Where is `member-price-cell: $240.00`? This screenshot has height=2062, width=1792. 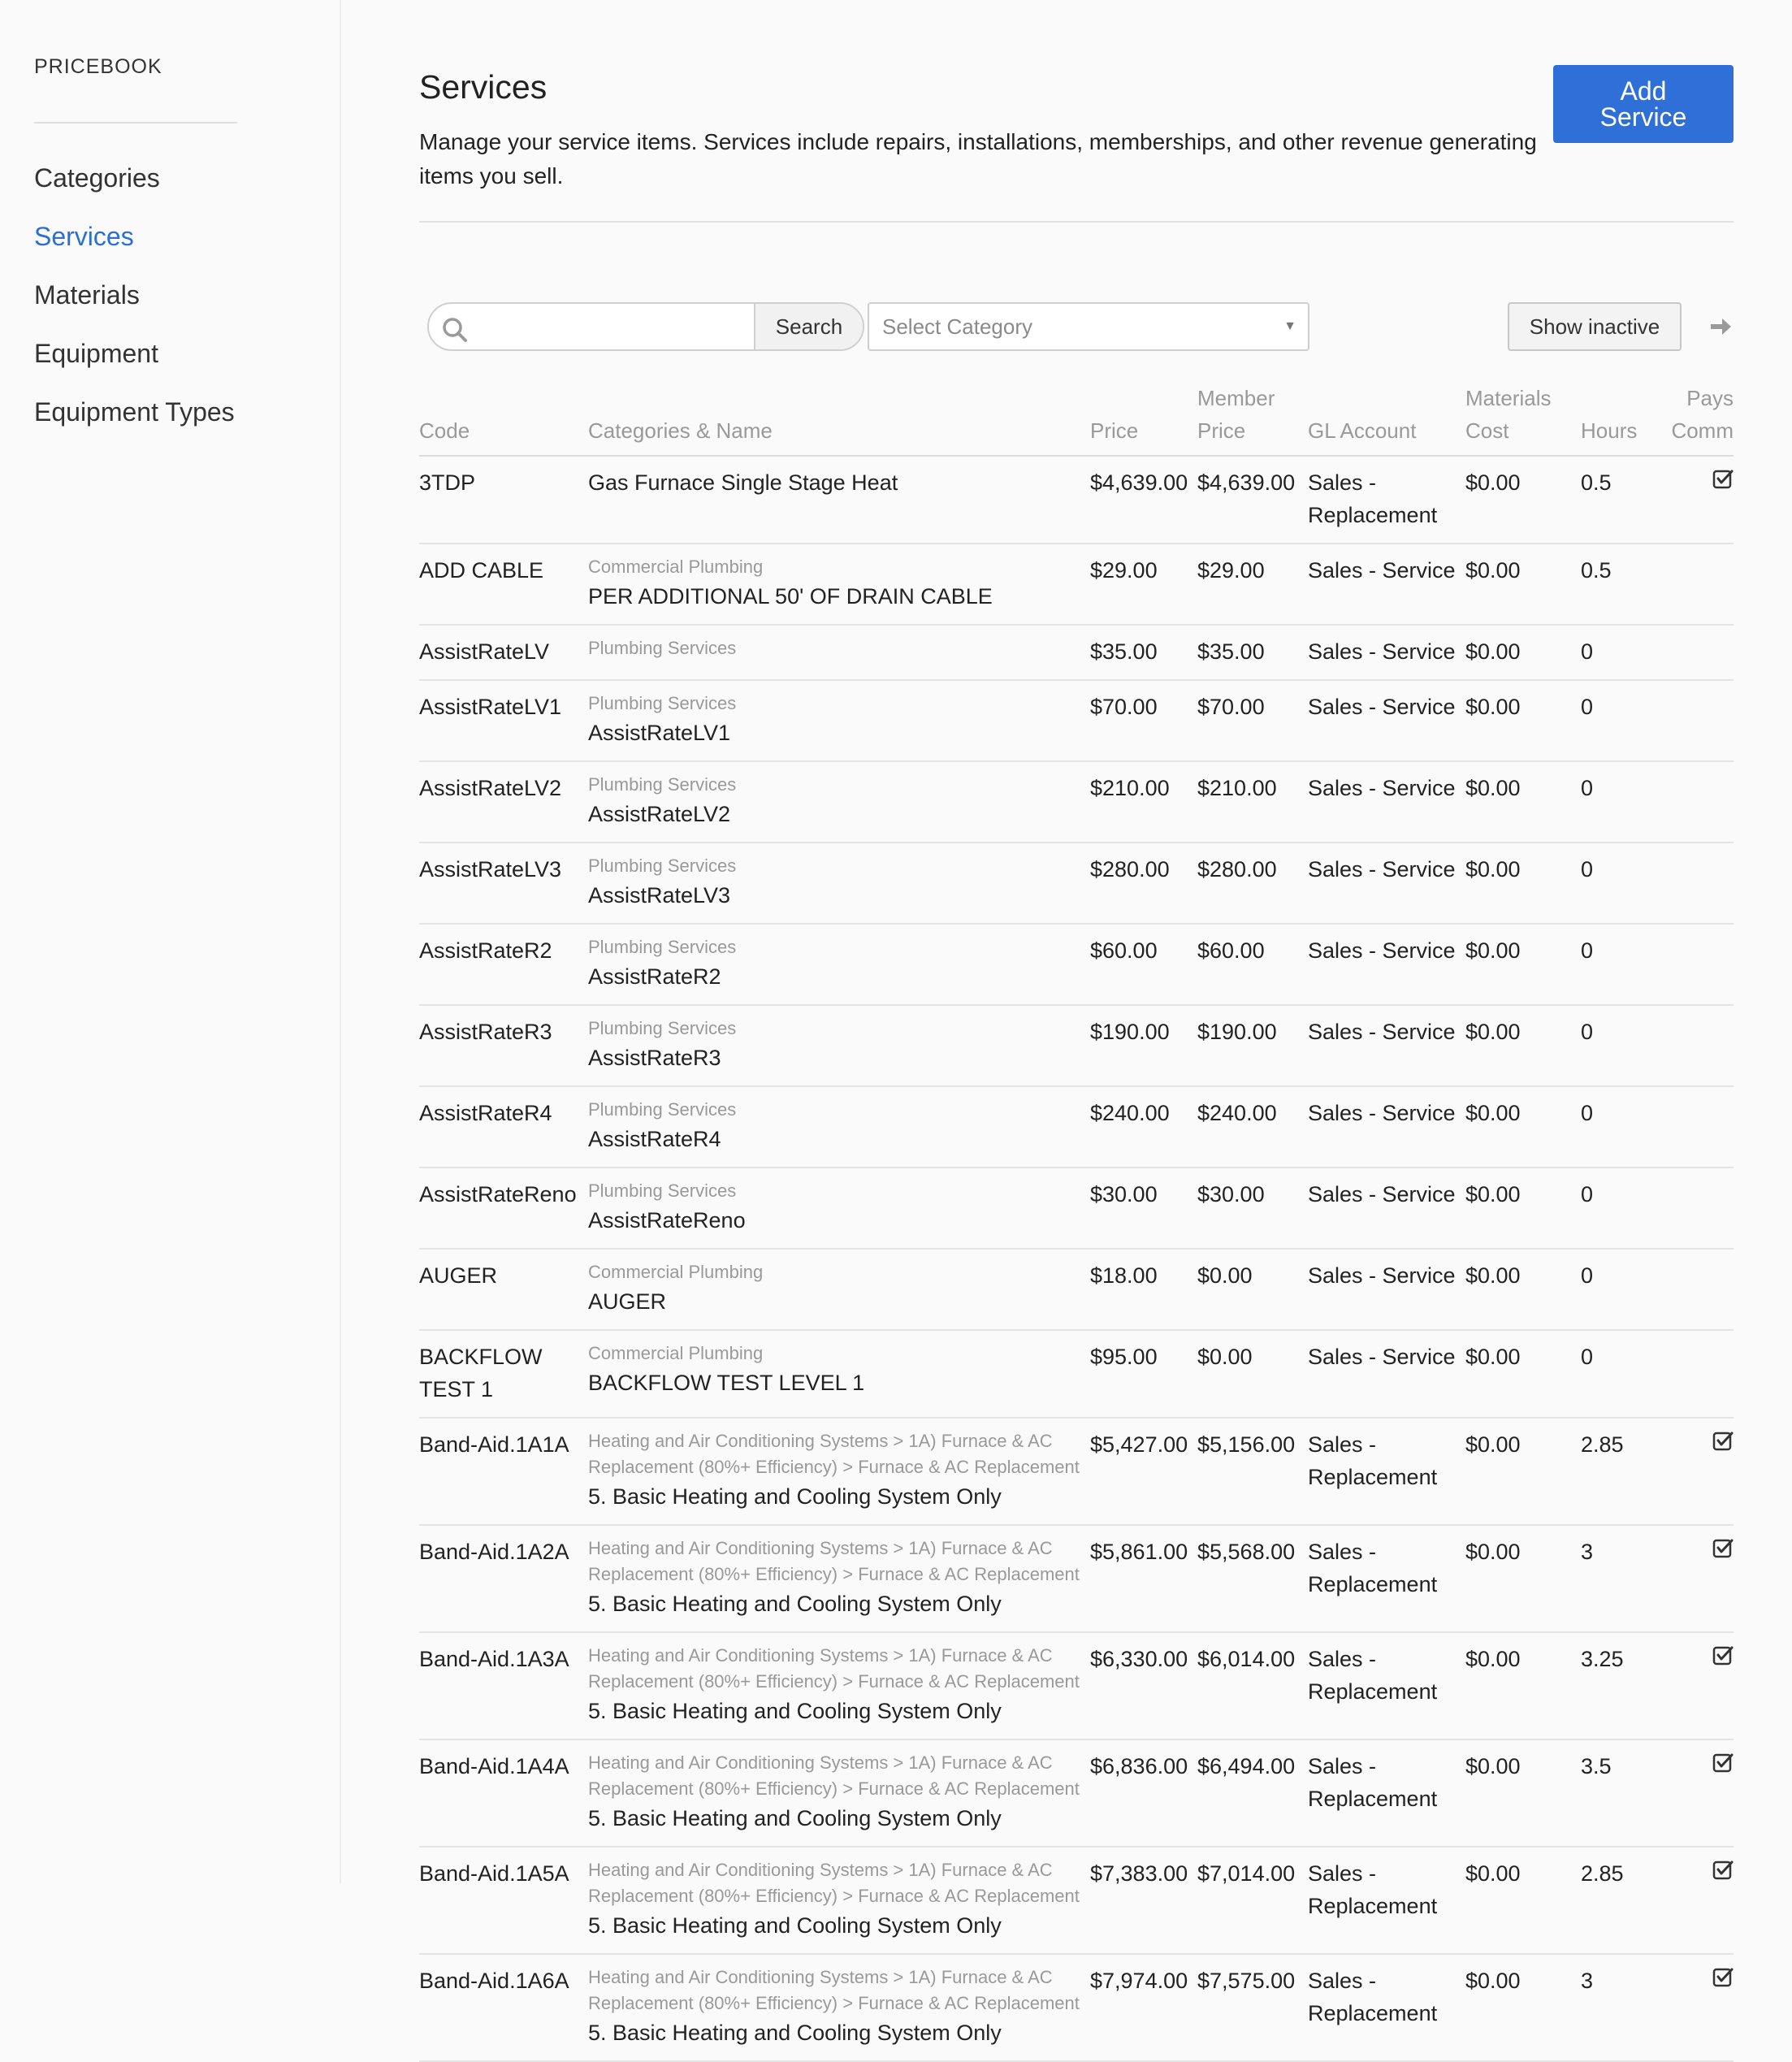 member-price-cell: $240.00 is located at coordinates (1252, 1127).